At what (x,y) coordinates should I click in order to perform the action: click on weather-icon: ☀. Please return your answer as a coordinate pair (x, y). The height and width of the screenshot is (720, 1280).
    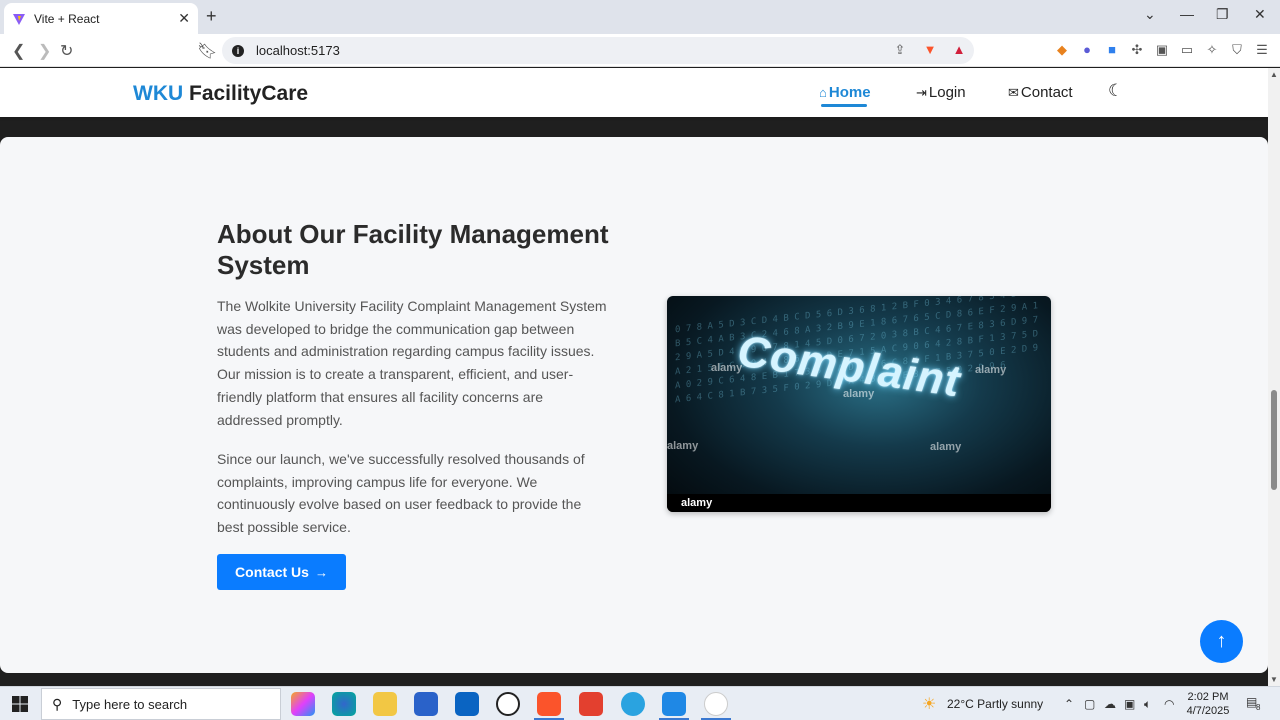
    Looking at the image, I should click on (929, 704).